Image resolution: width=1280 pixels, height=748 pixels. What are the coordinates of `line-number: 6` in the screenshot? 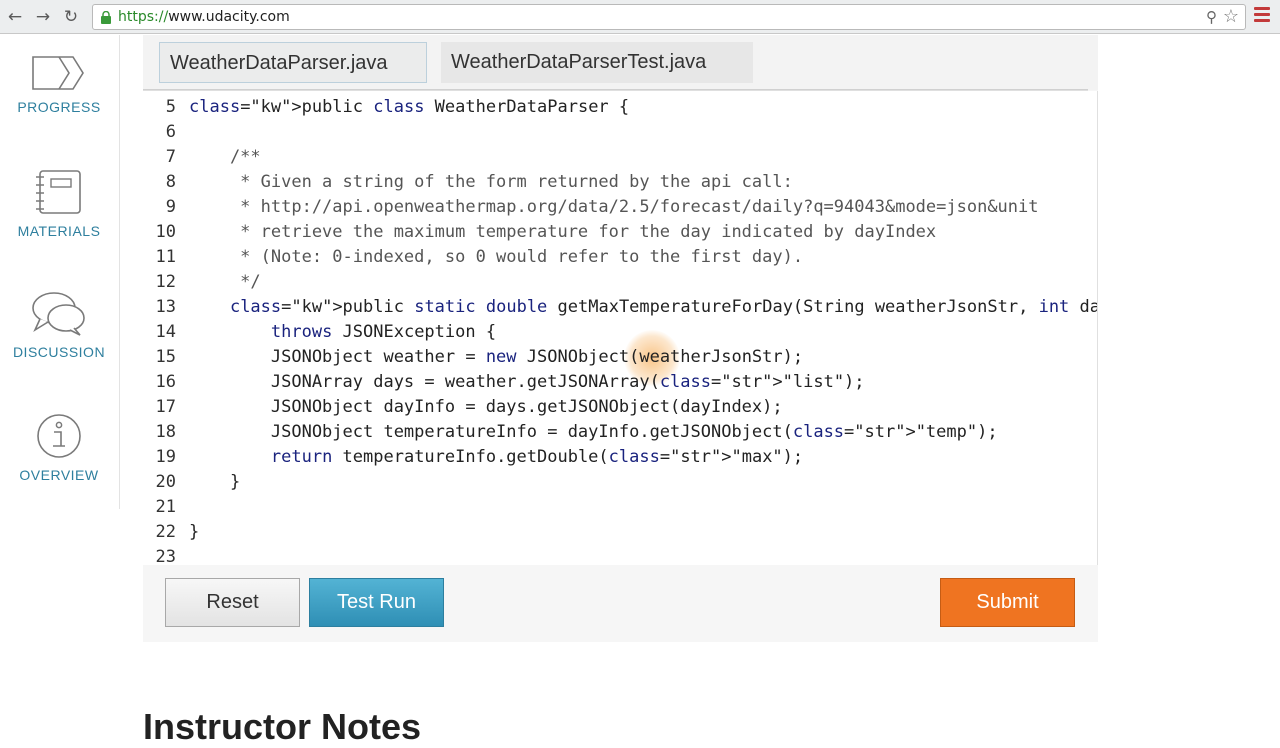 It's located at (170, 132).